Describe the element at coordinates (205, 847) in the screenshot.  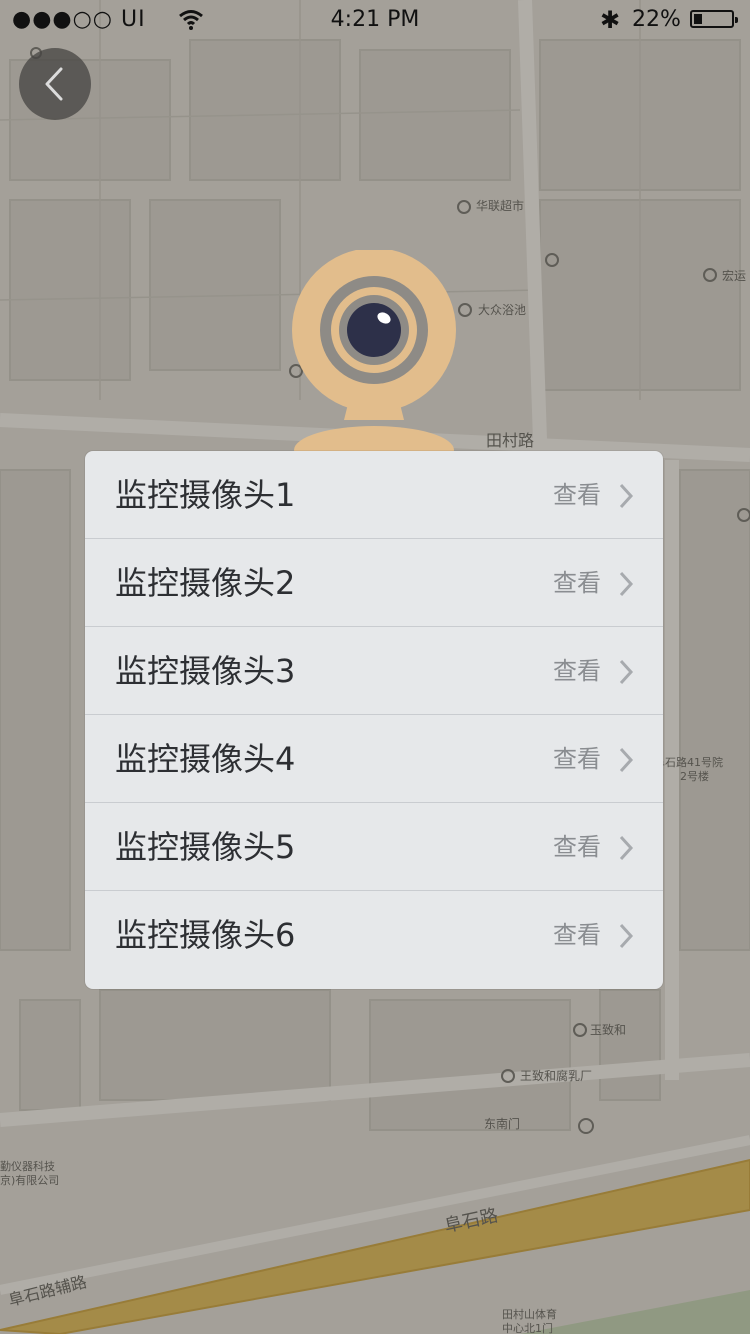
I see `camera-name: 监控摄像头5` at that location.